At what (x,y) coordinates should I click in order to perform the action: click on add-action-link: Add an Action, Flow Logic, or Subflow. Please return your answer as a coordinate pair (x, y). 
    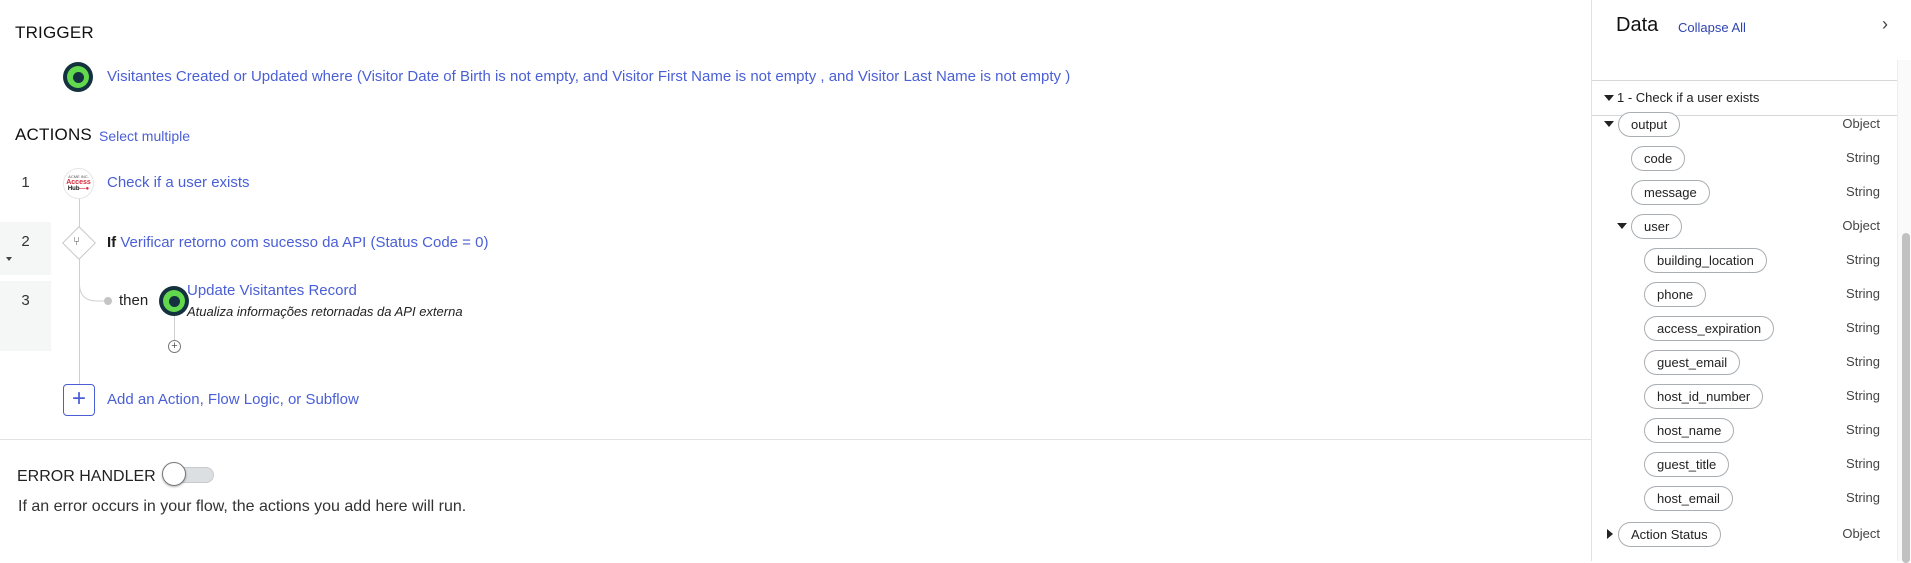
    Looking at the image, I should click on (233, 399).